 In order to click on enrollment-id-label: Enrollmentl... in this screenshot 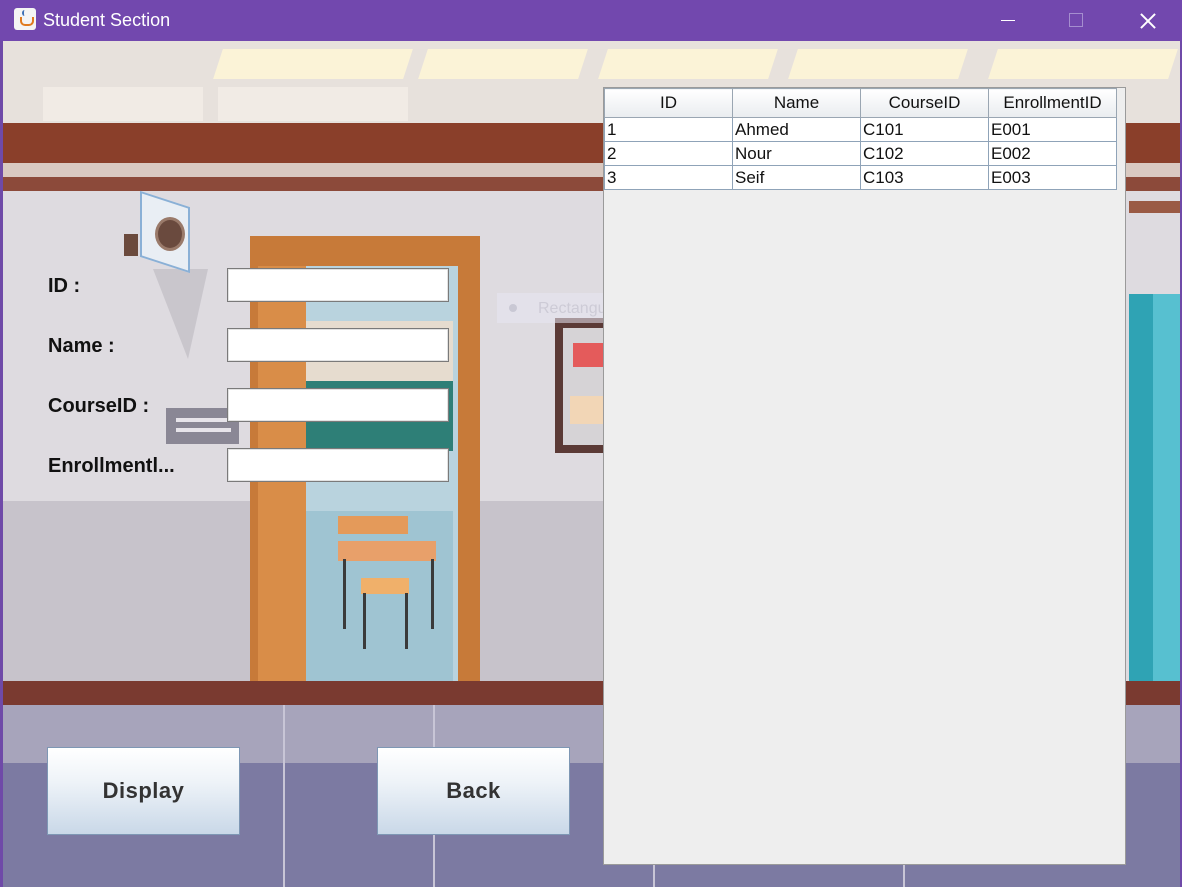, I will do `click(111, 466)`.